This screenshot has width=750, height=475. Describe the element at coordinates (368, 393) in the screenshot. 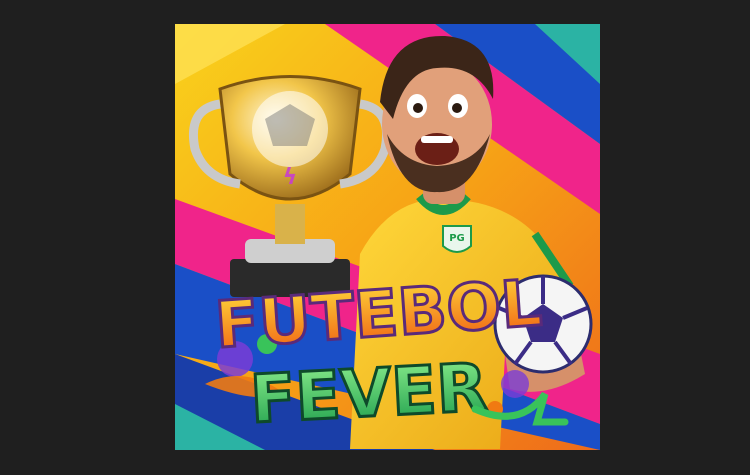

I see `logo-line-fever: FEVER` at that location.